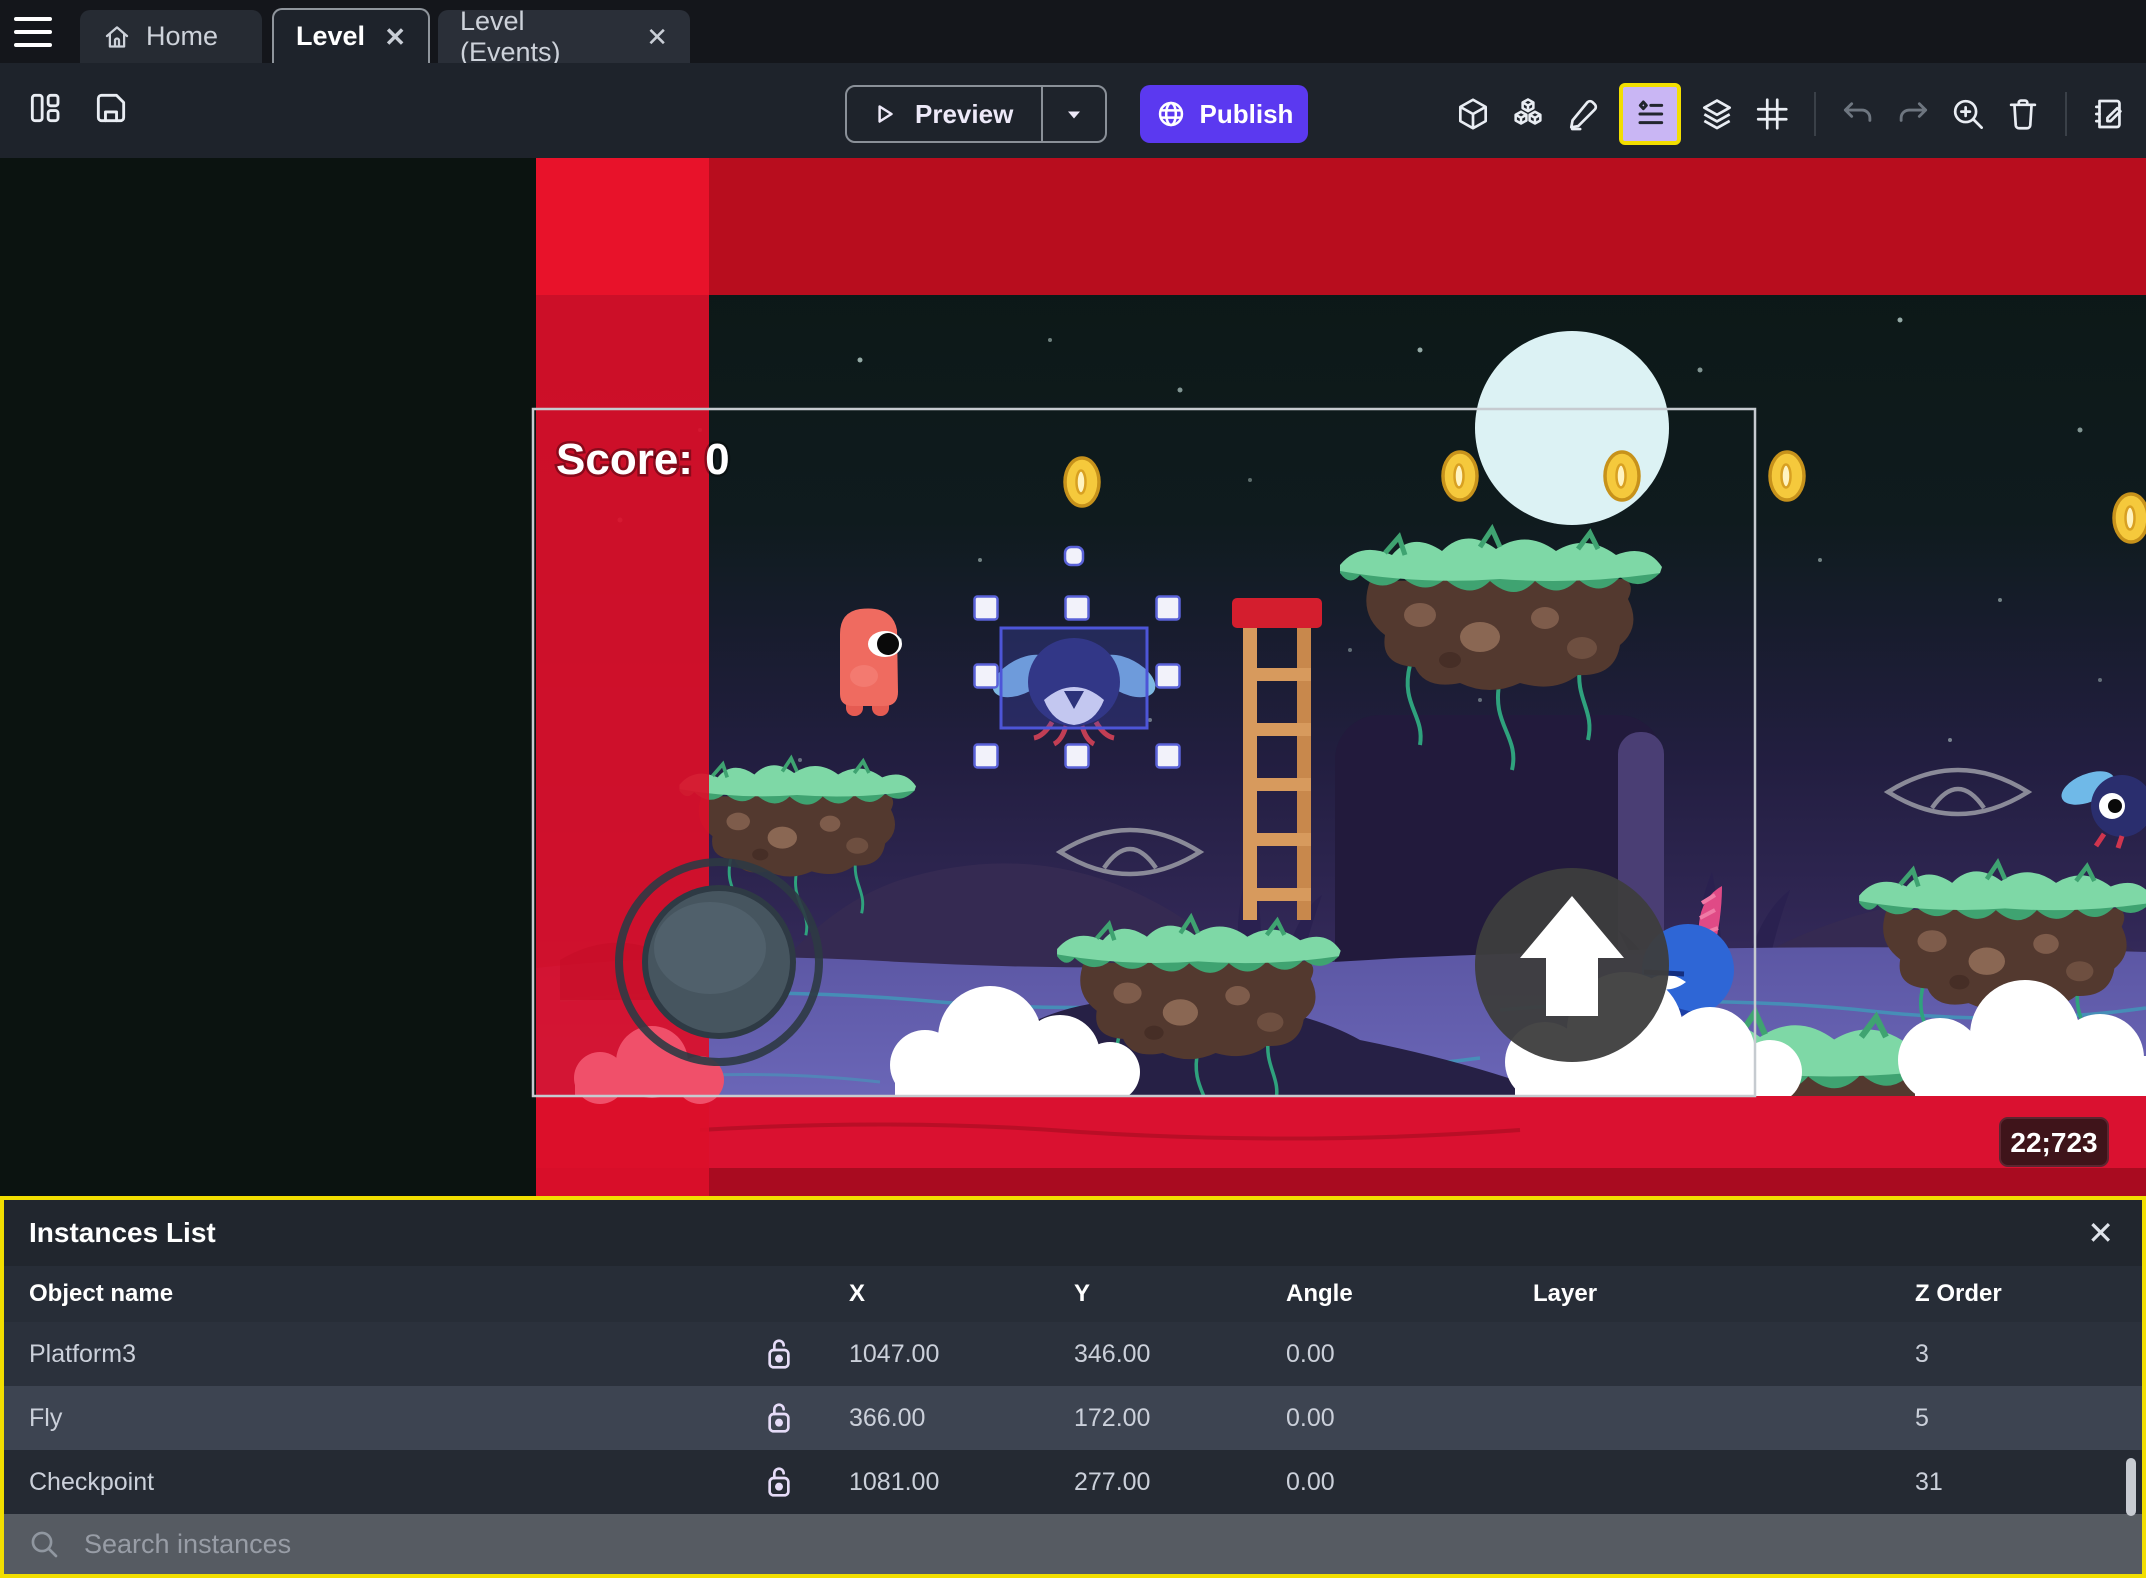  I want to click on table-row: Platform3 1047.00 346.00 0.00 3, so click(1073, 1354).